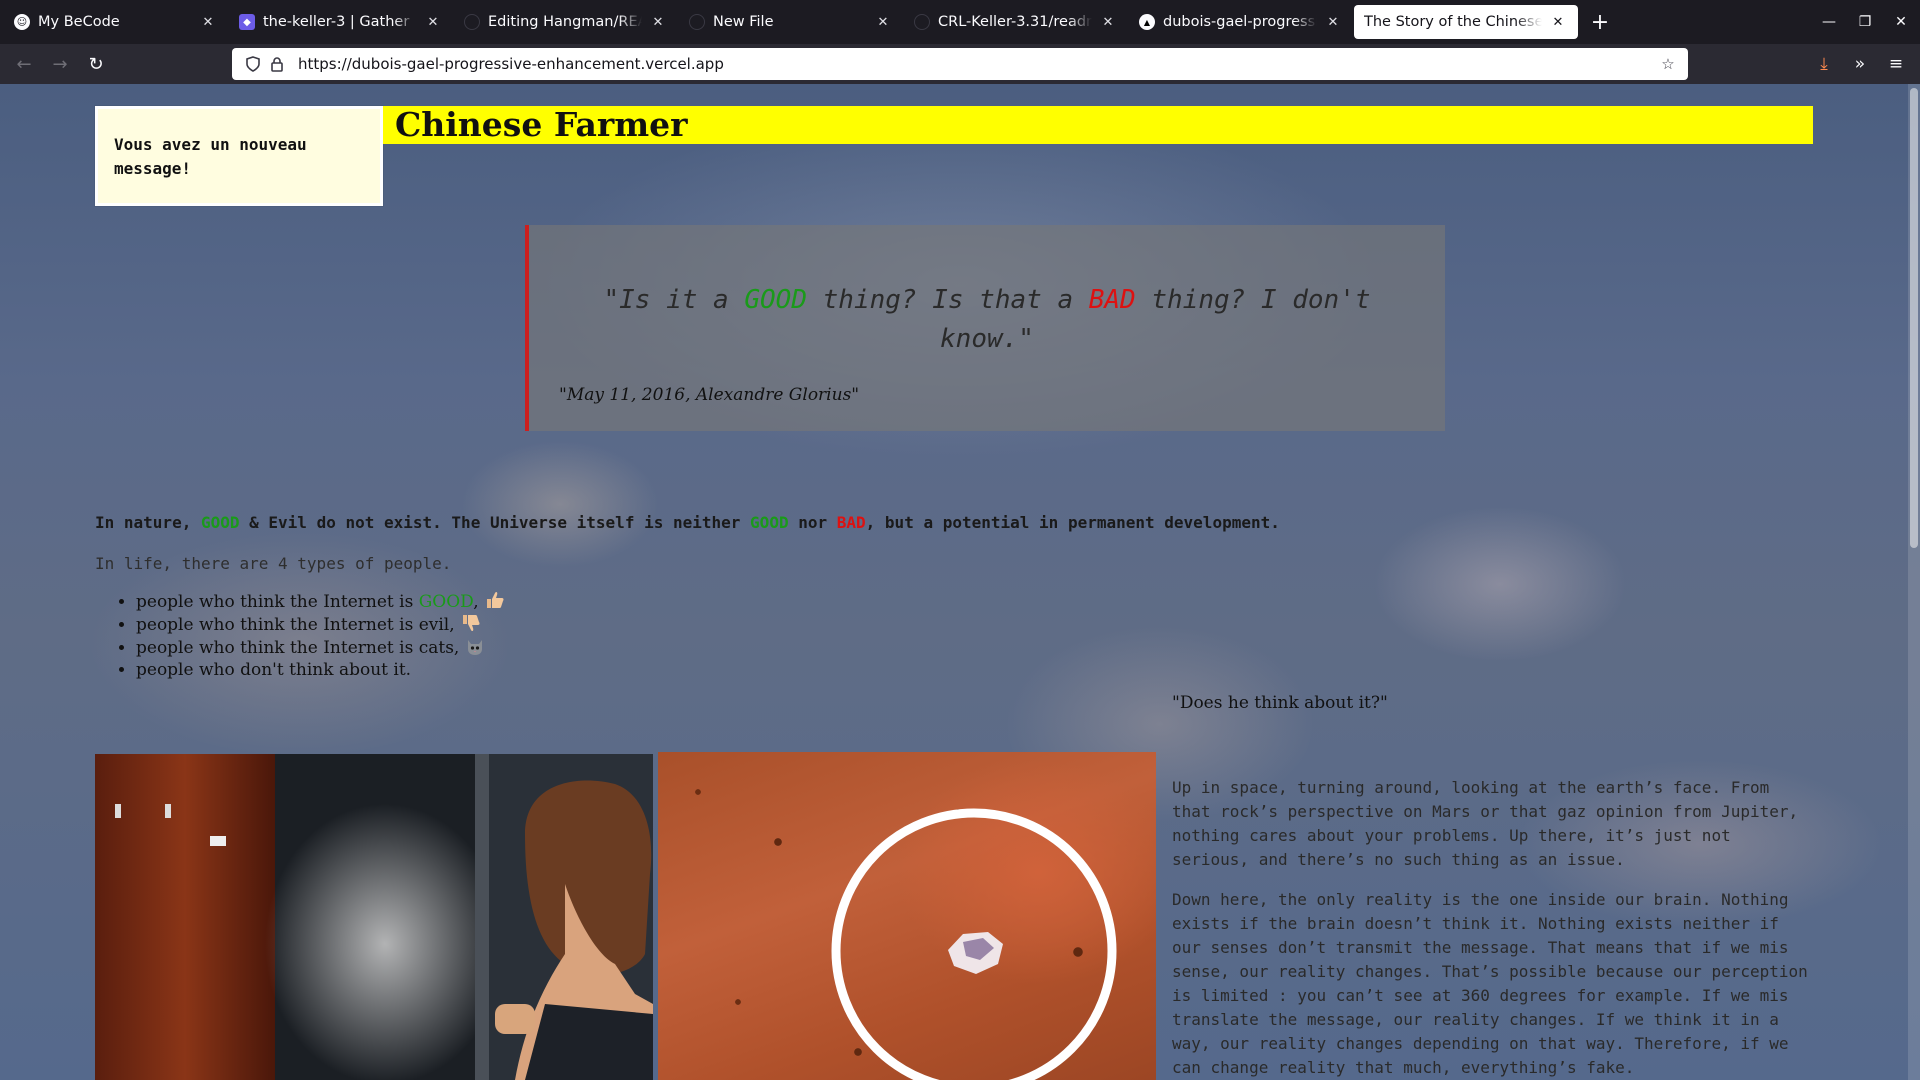 The image size is (1920, 1080). Describe the element at coordinates (320, 624) in the screenshot. I see `list-item: people who think the Internet is evil,` at that location.